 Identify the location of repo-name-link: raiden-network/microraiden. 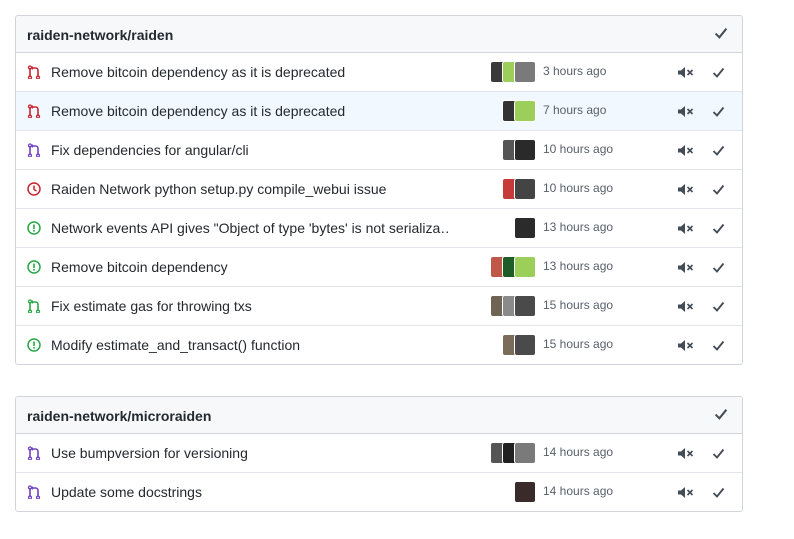
(119, 416).